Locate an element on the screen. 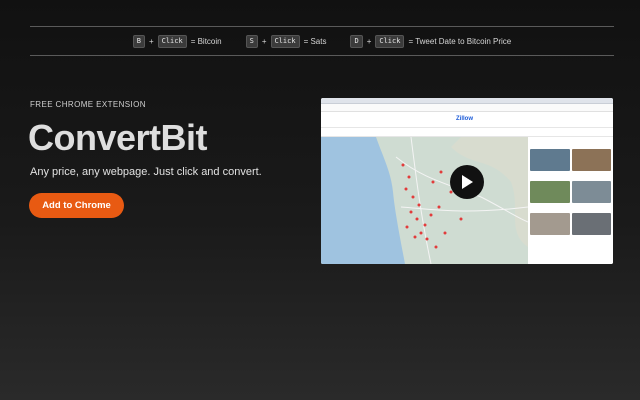 The width and height of the screenshot is (640, 400). play-triangle-icon is located at coordinates (467, 182).